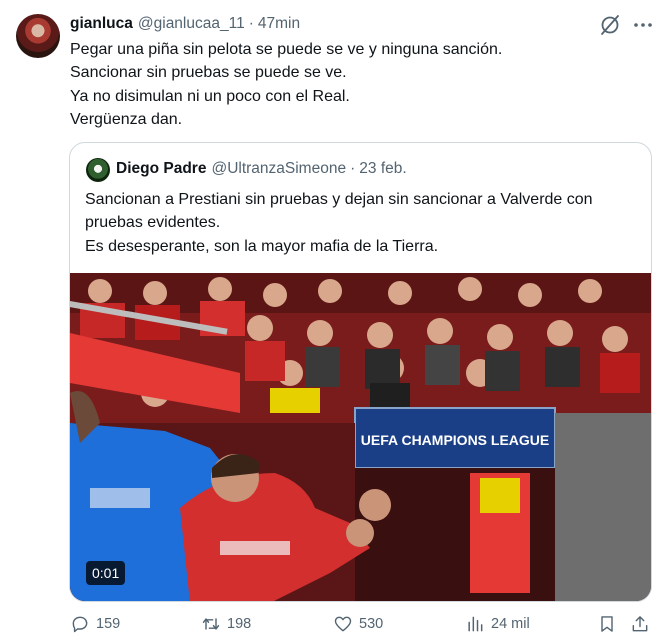 Image resolution: width=672 pixels, height=642 pixels. Describe the element at coordinates (279, 24) in the screenshot. I see `timestamp: 47min` at that location.